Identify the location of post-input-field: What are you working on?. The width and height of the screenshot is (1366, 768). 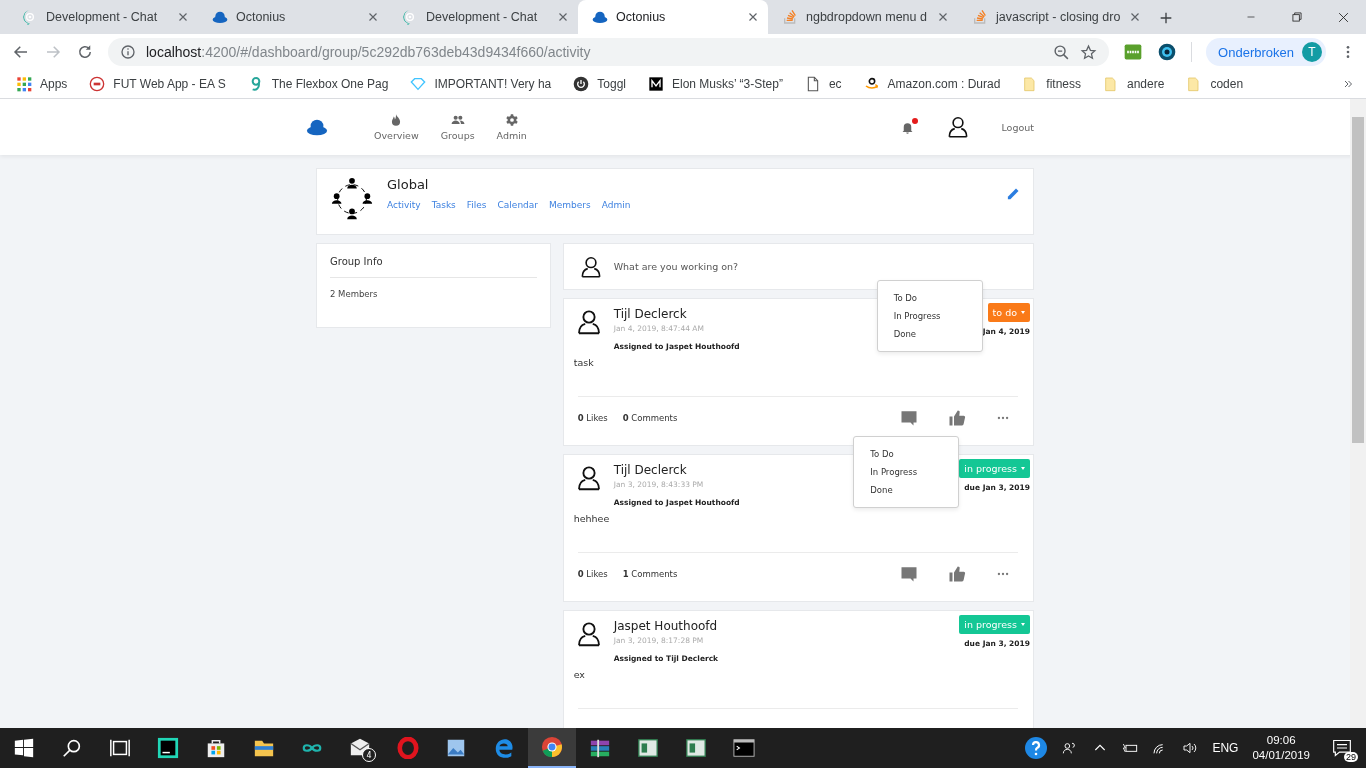
(815, 266).